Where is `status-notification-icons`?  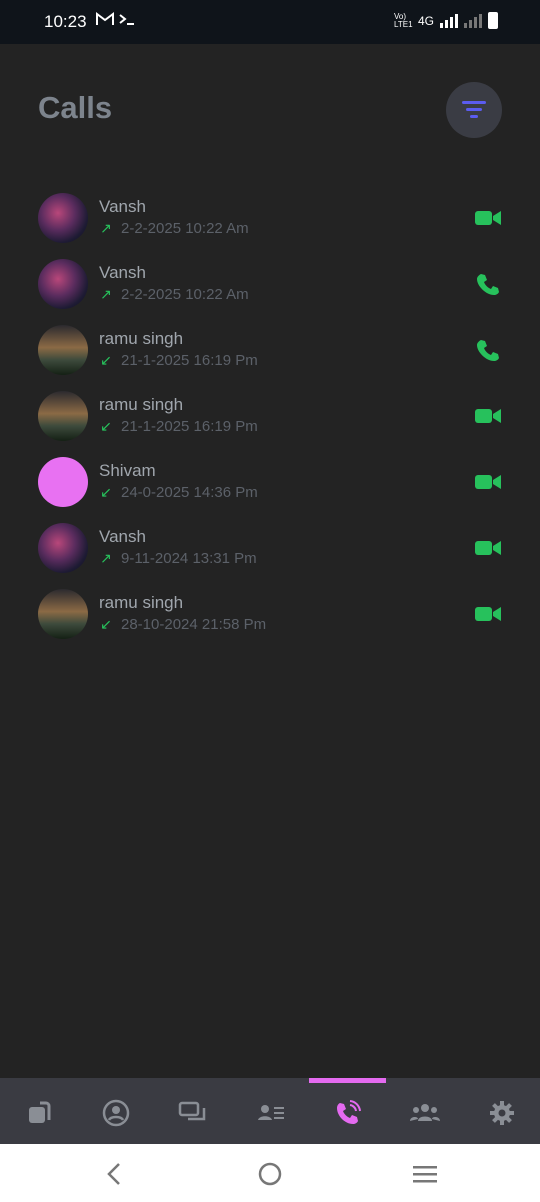 status-notification-icons is located at coordinates (116, 21).